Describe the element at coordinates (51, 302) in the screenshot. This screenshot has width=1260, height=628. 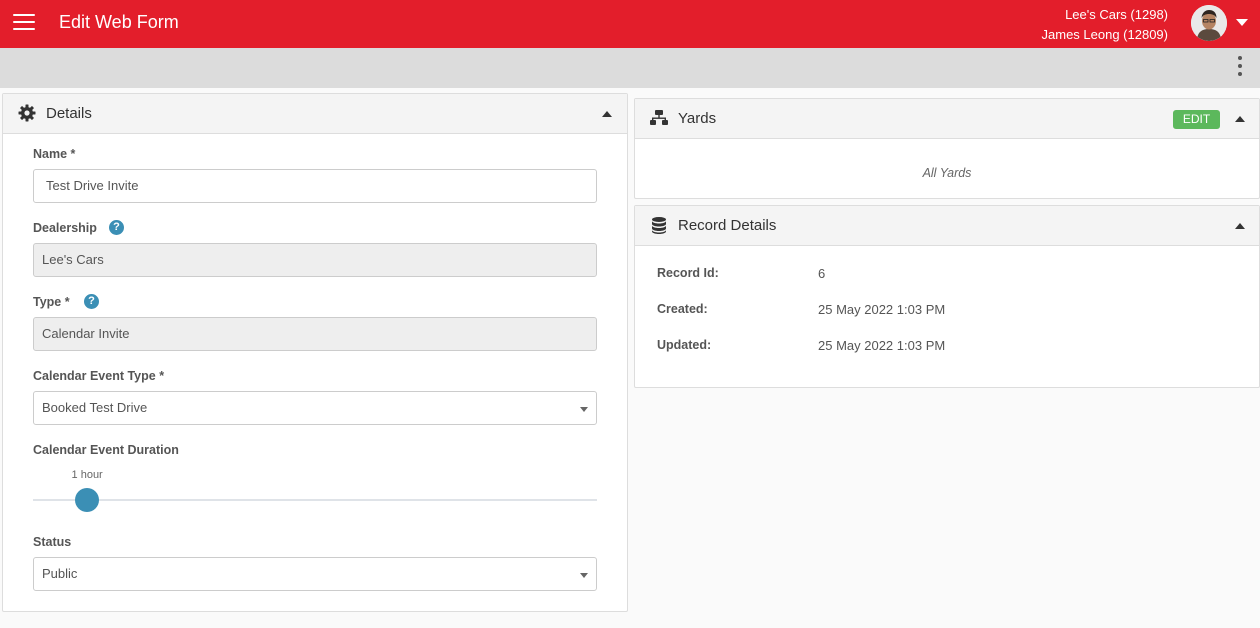
I see `type-label: Type *` at that location.